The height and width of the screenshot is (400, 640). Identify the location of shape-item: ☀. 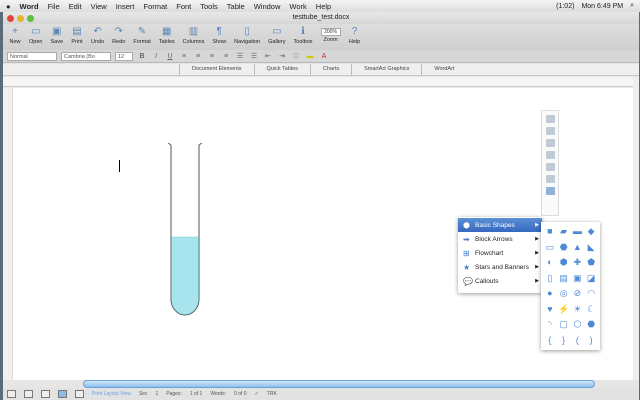
(578, 310).